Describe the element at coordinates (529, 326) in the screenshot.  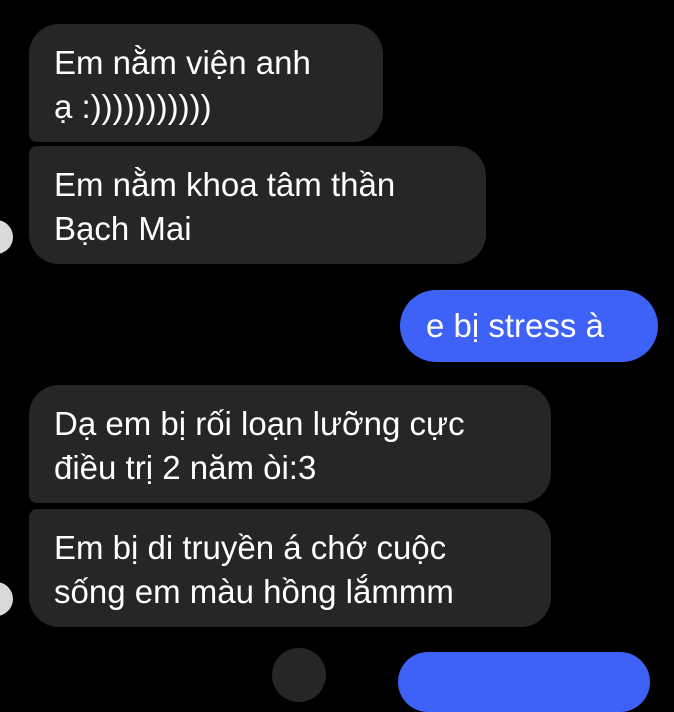
I see `outgoing-message-bubble: e bị stress à` at that location.